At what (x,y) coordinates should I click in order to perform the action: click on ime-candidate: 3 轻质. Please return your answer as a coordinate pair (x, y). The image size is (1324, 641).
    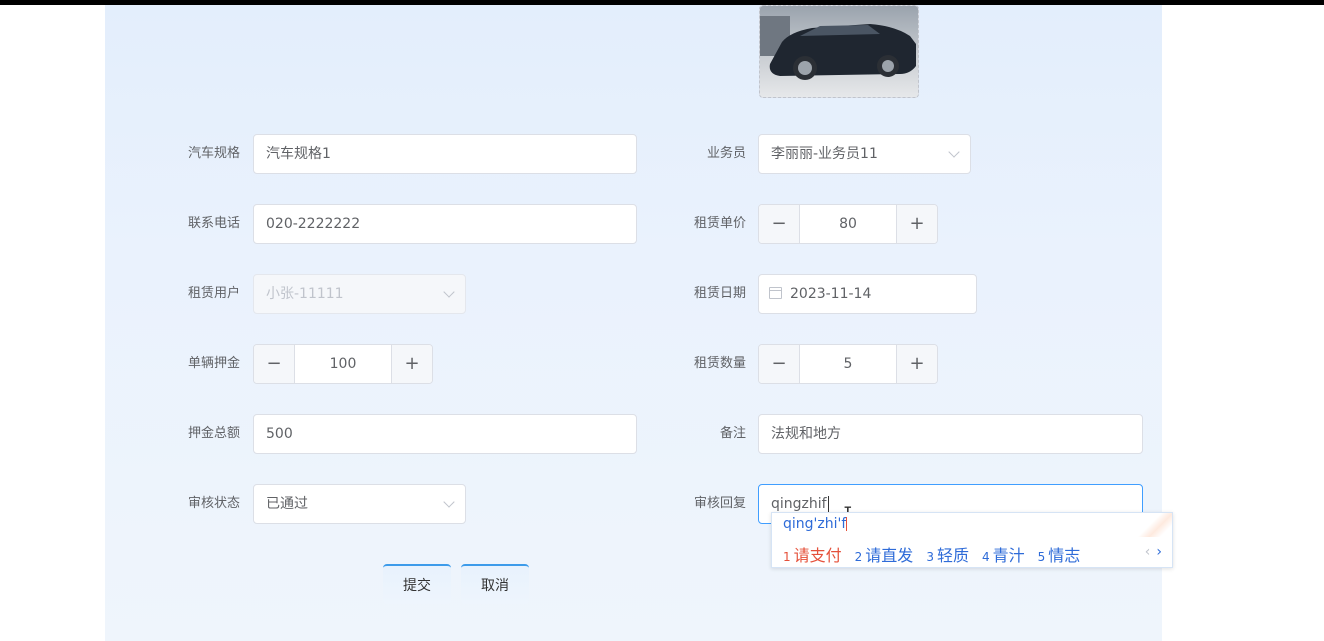
    Looking at the image, I should click on (947, 554).